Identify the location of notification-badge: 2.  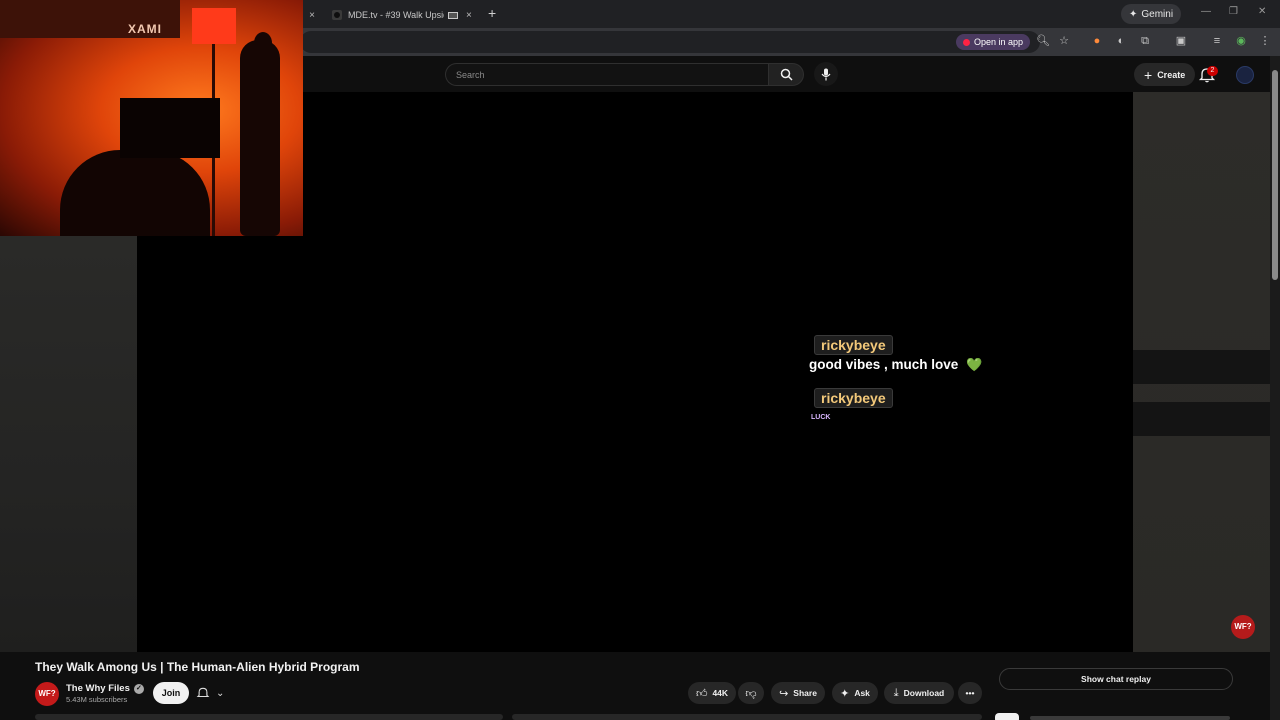
(1212, 71).